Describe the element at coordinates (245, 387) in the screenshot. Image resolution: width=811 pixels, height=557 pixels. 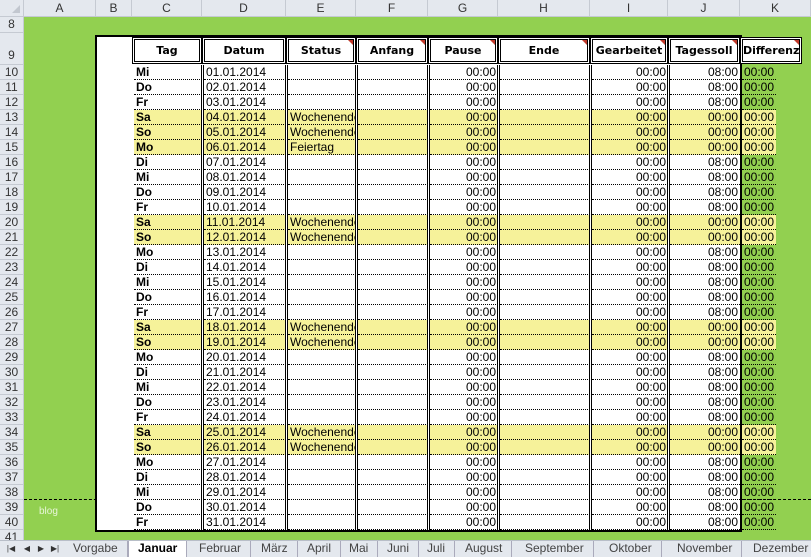
I see `cell-datum: 22.01.2014` at that location.